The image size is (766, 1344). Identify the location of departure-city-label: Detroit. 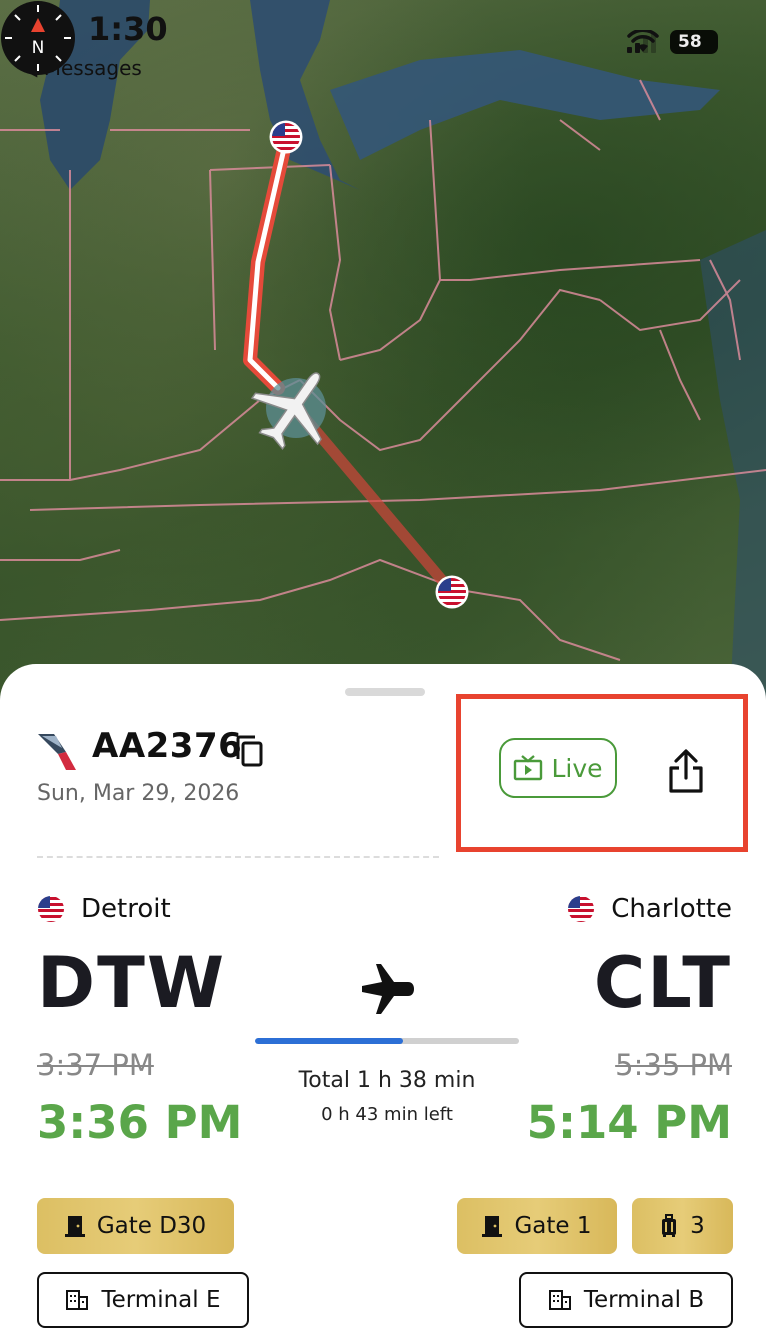
(126, 909).